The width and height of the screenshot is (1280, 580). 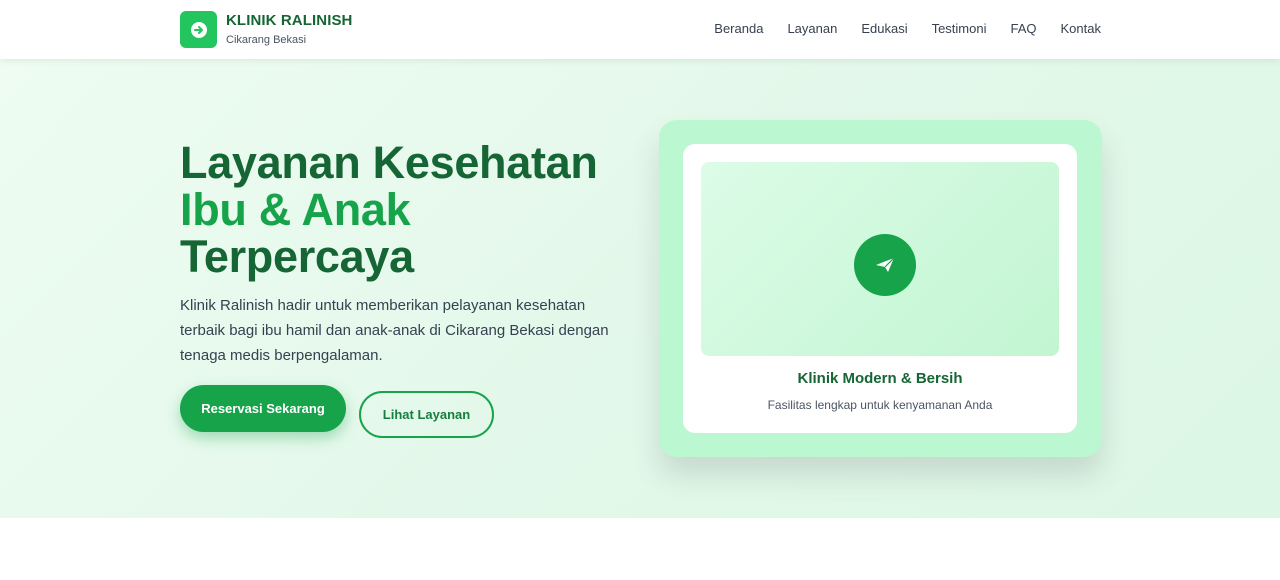 What do you see at coordinates (289, 20) in the screenshot?
I see `brand-name: KLINIK RALINISH` at bounding box center [289, 20].